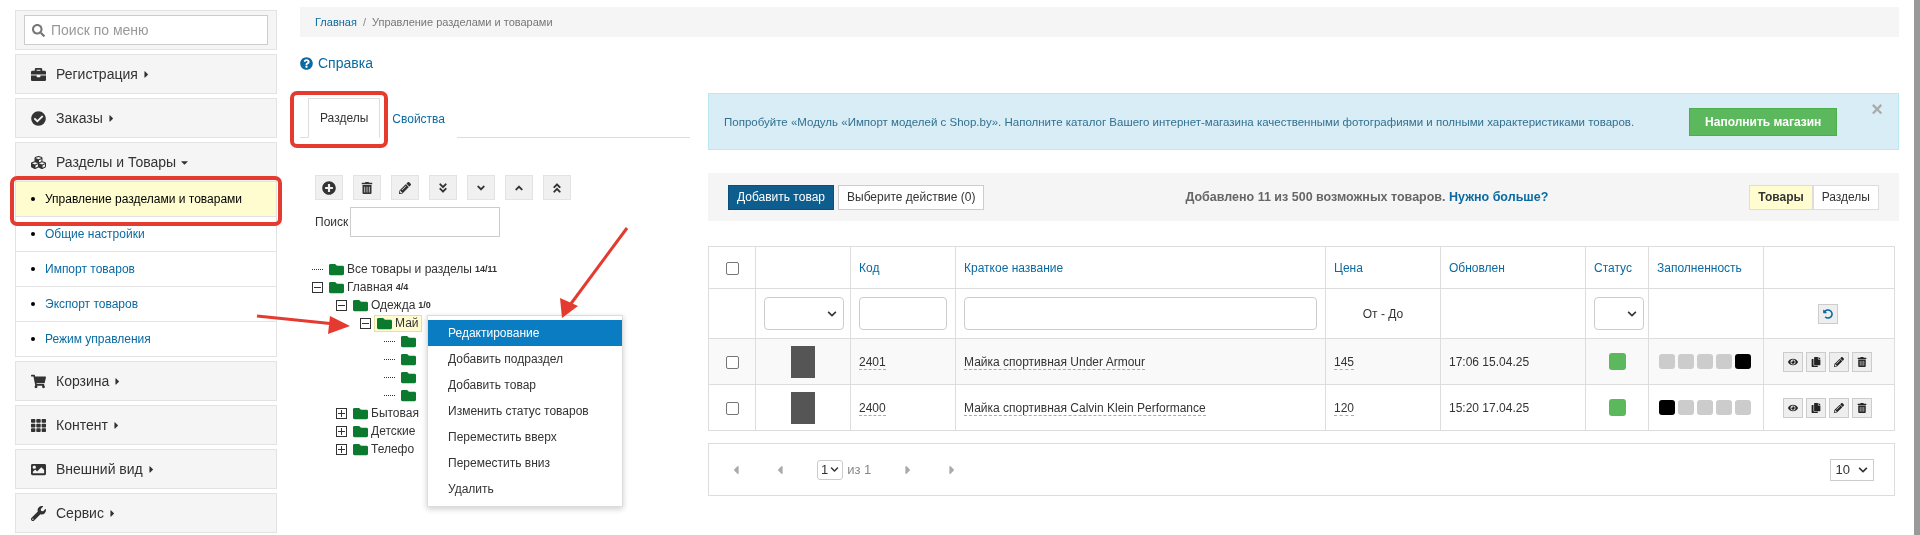  What do you see at coordinates (393, 431) in the screenshot?
I see `tree-node-label: Детские` at bounding box center [393, 431].